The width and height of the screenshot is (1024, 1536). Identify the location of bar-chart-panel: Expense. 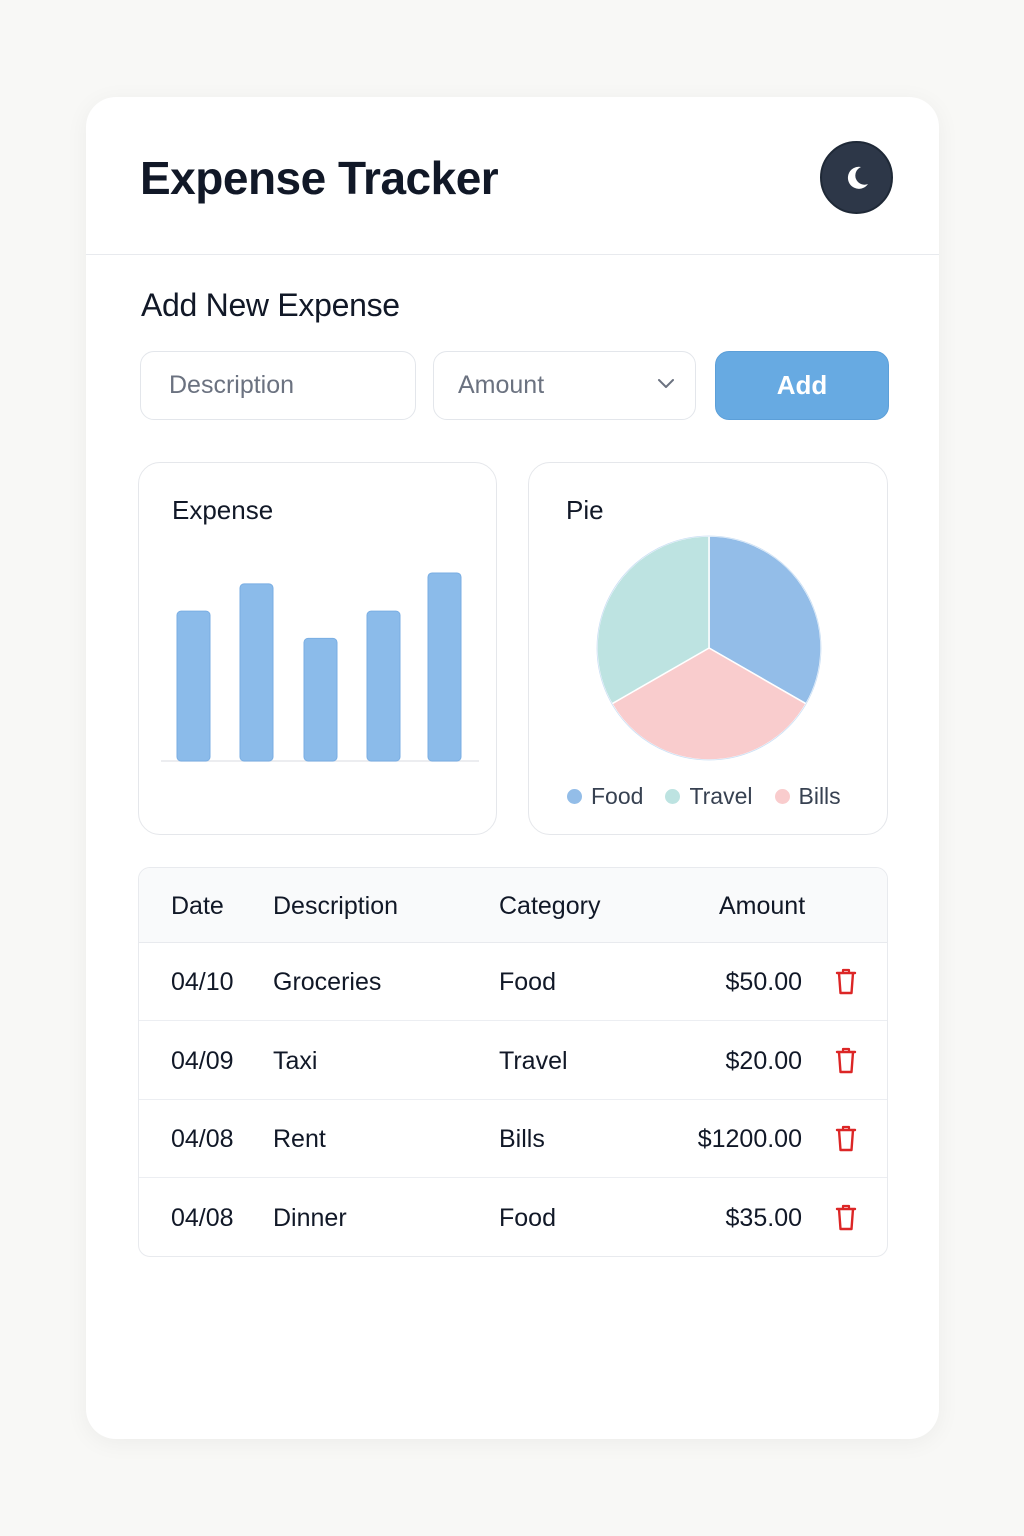
(317, 648).